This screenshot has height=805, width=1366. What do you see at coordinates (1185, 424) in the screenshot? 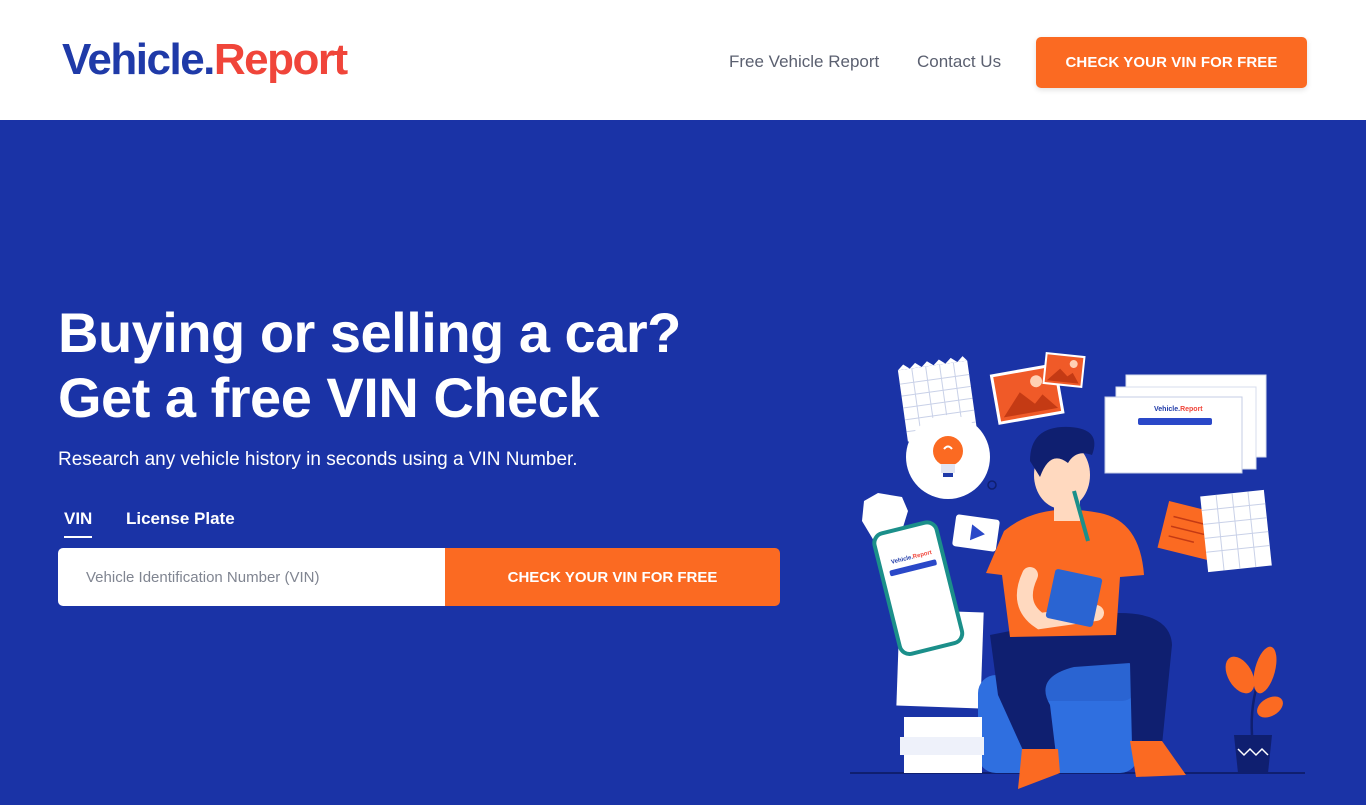
I see `report-documents: Vehicle.Report` at bounding box center [1185, 424].